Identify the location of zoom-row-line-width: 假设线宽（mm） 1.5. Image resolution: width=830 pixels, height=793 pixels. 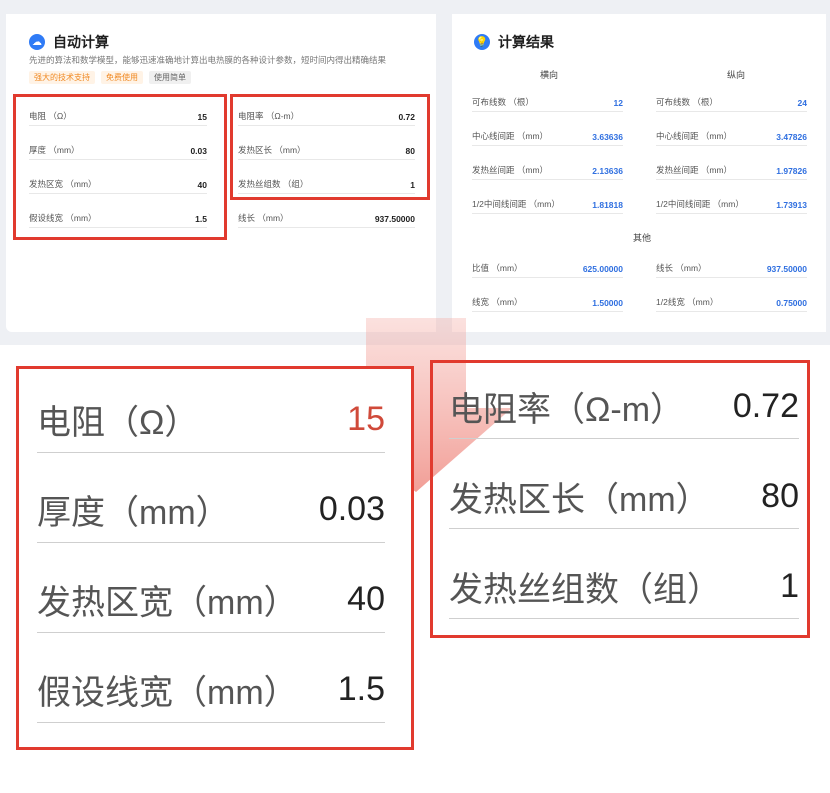
(211, 690).